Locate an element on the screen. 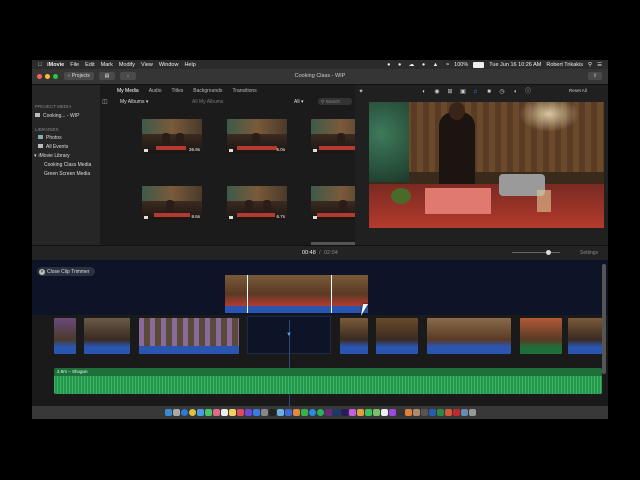  terminal-icon is located at coordinates (272, 412).